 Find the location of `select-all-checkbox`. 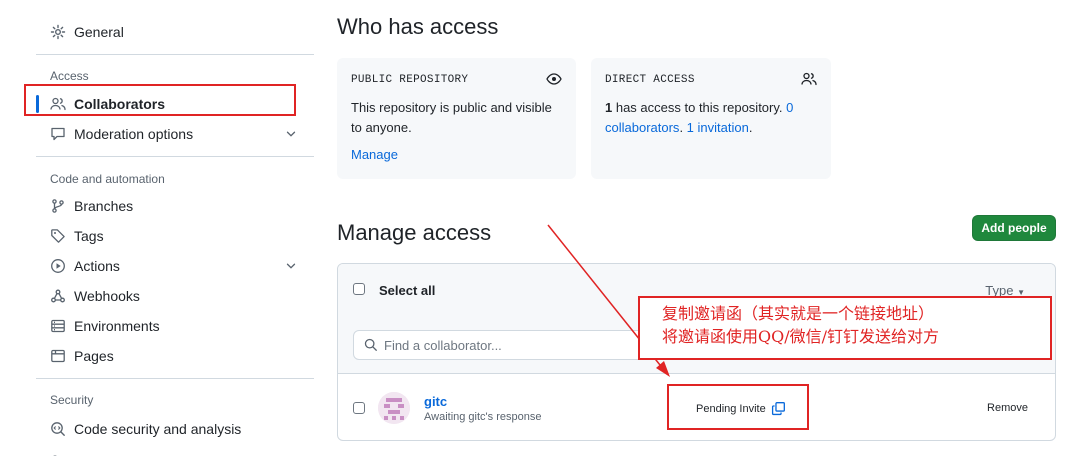

select-all-checkbox is located at coordinates (359, 289).